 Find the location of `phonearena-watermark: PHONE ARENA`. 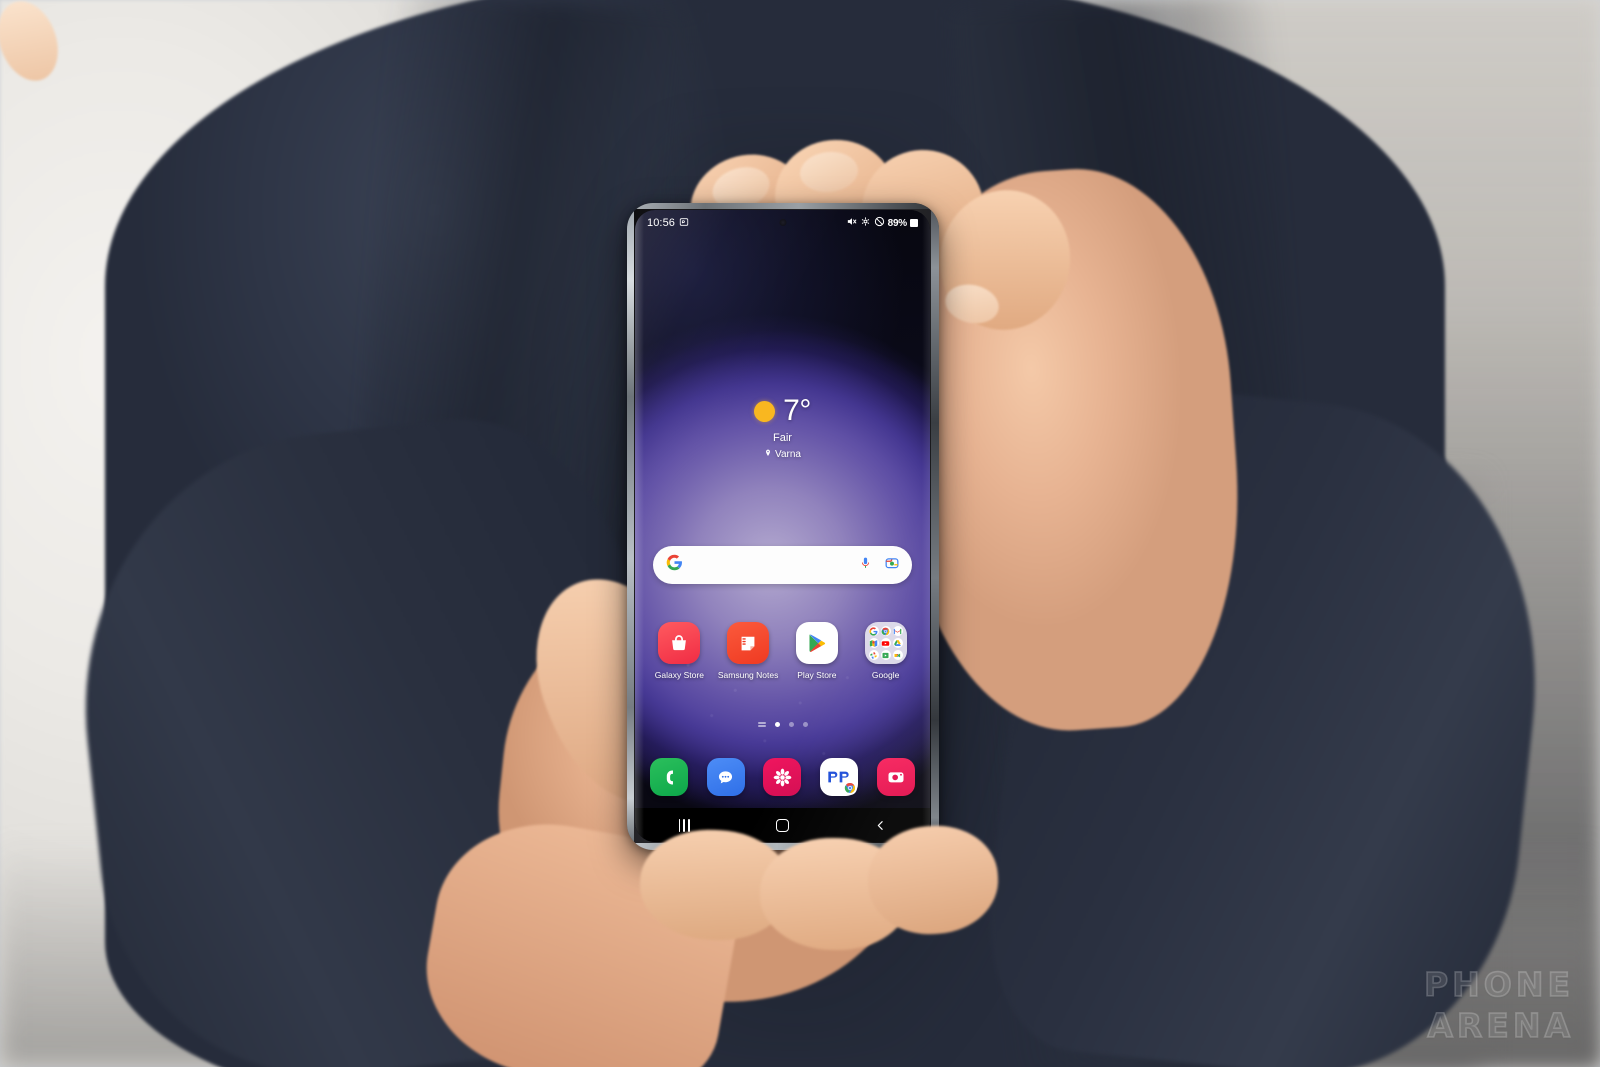

phonearena-watermark: PHONE ARENA is located at coordinates (1498, 1005).